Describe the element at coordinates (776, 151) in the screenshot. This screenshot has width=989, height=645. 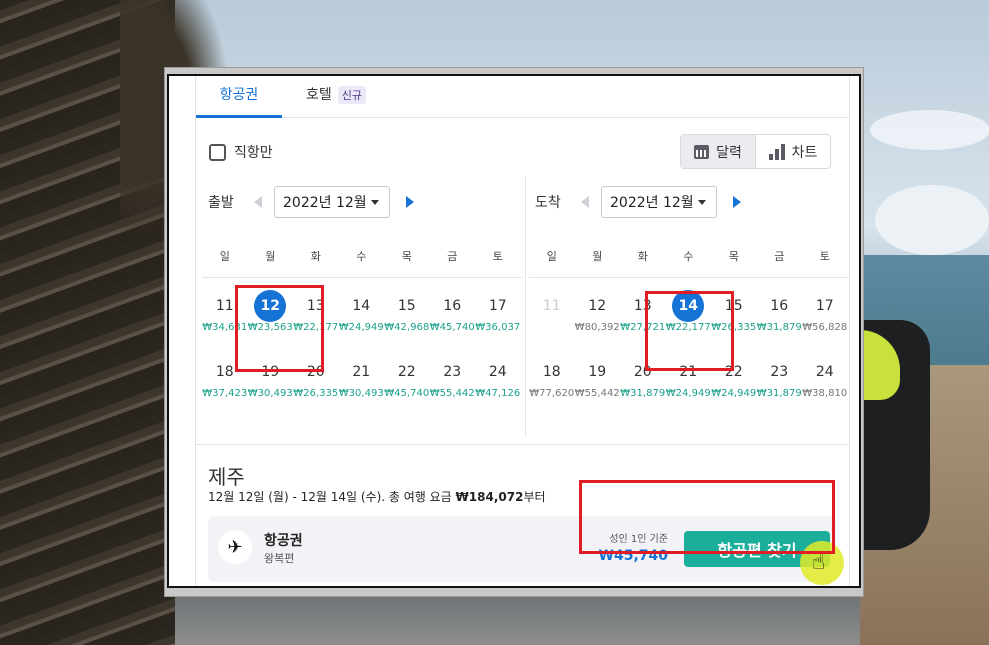
I see `bar-chart-icon` at that location.